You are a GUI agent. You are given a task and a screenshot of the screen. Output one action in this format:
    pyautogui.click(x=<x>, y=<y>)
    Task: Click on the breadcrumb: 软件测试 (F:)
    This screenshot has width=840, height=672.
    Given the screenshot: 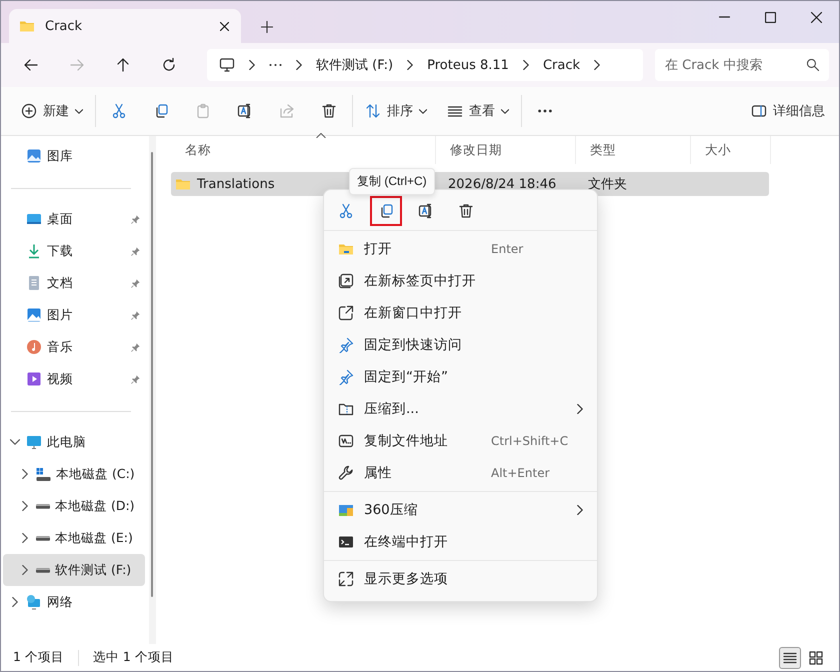 What is the action you would take?
    pyautogui.click(x=355, y=65)
    